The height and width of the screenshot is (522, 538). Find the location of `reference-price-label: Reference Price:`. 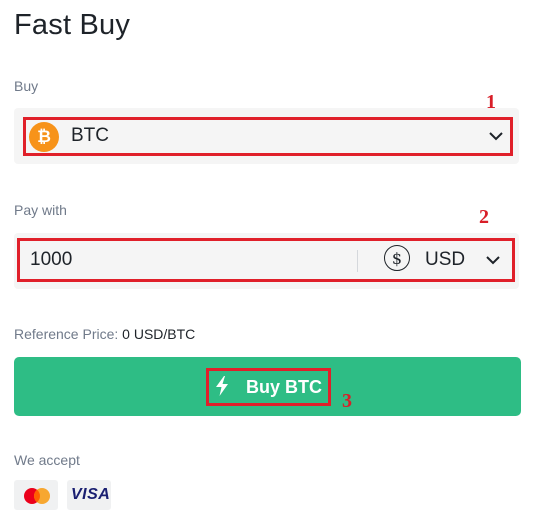

reference-price-label: Reference Price: is located at coordinates (68, 334).